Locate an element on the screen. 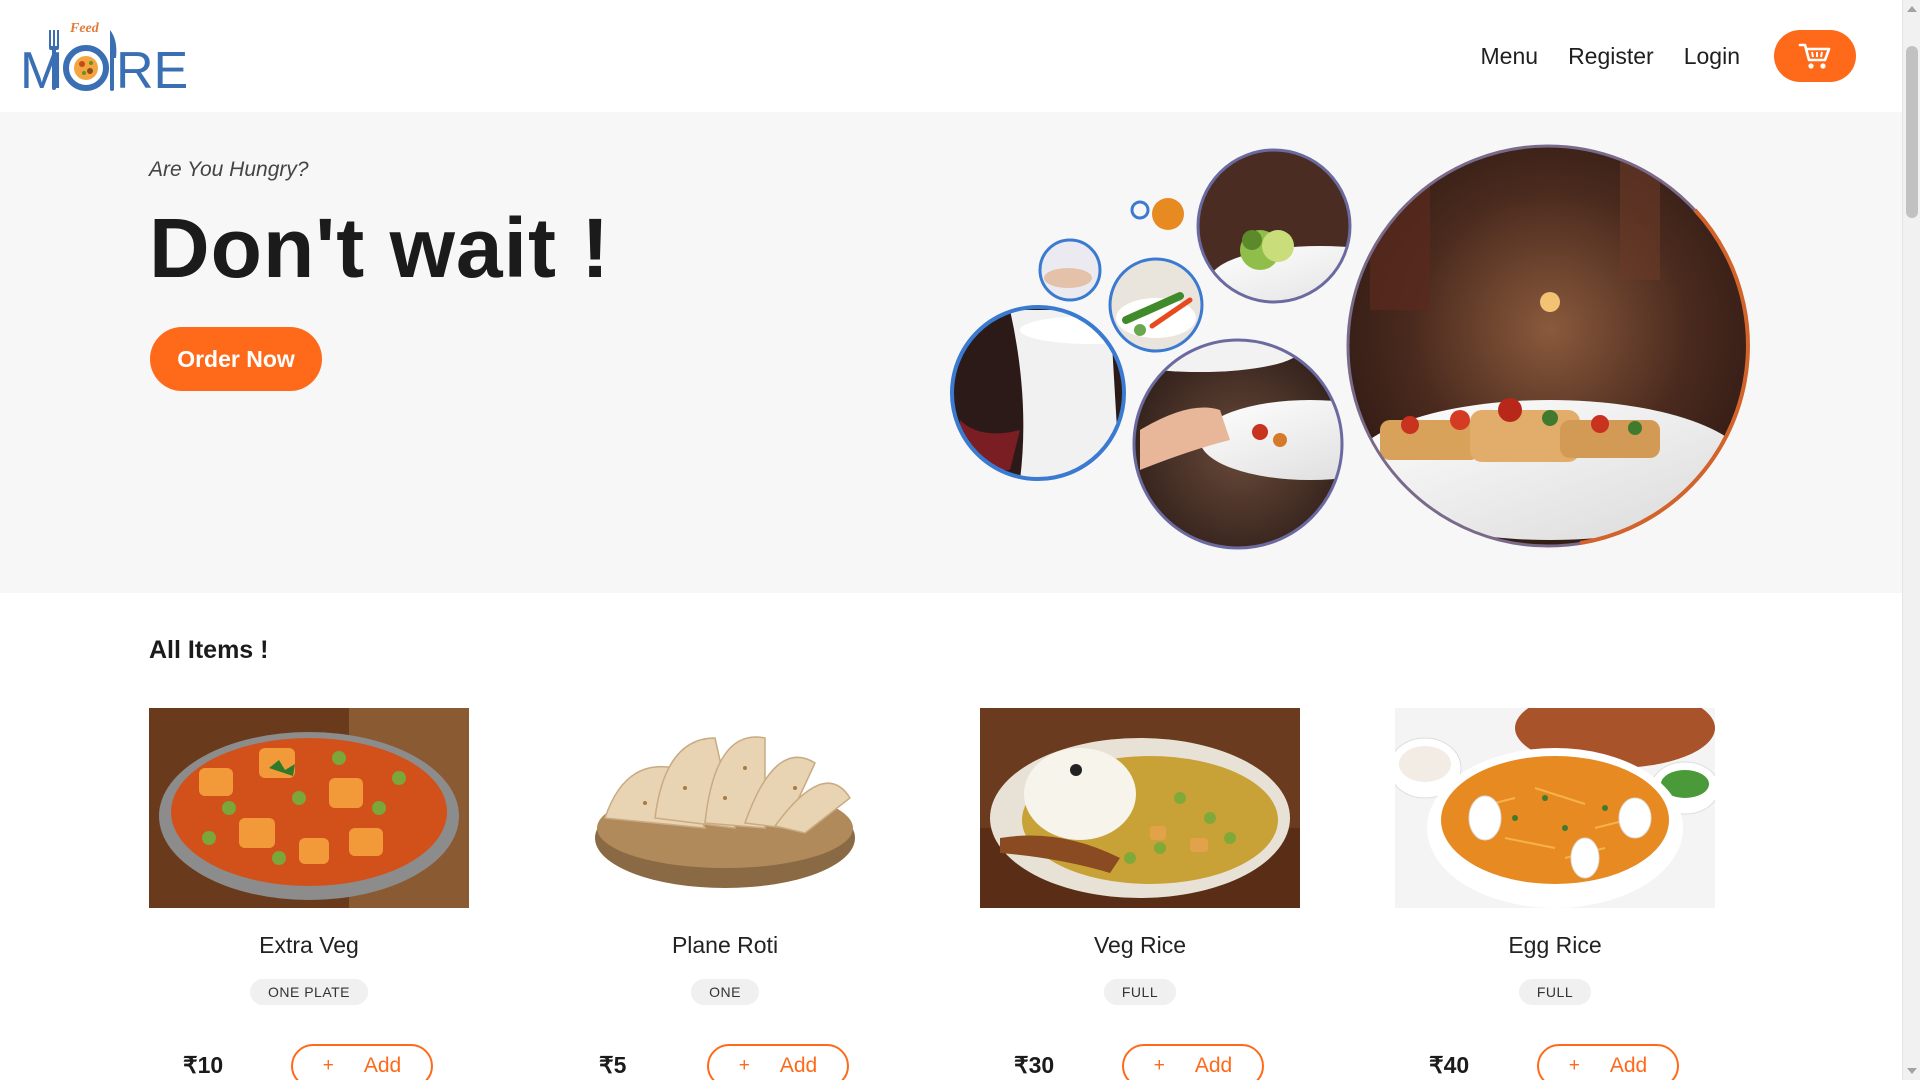 The height and width of the screenshot is (1080, 1920). extra-veg-image is located at coordinates (309, 808).